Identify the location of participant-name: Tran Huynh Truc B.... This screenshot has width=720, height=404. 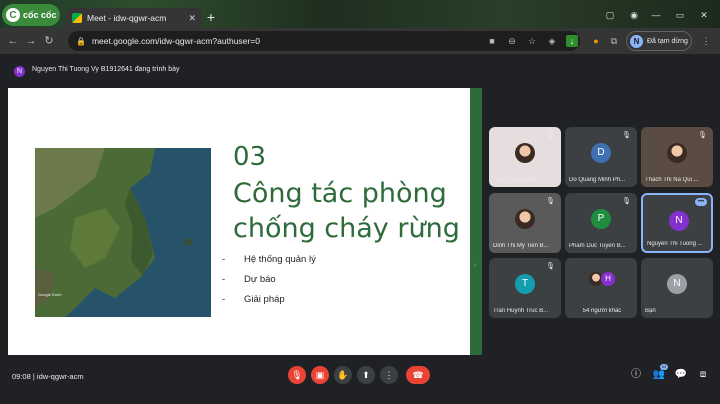
(521, 311).